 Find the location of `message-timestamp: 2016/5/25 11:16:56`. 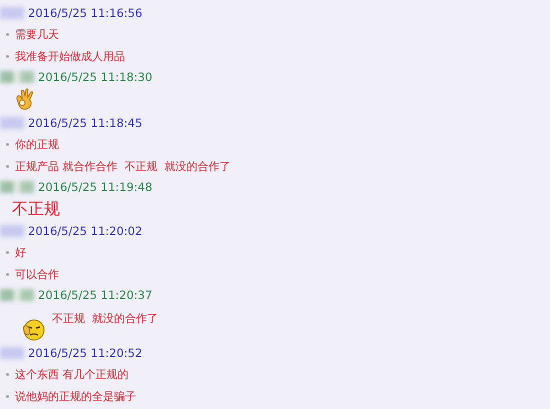

message-timestamp: 2016/5/25 11:16:56 is located at coordinates (85, 13).